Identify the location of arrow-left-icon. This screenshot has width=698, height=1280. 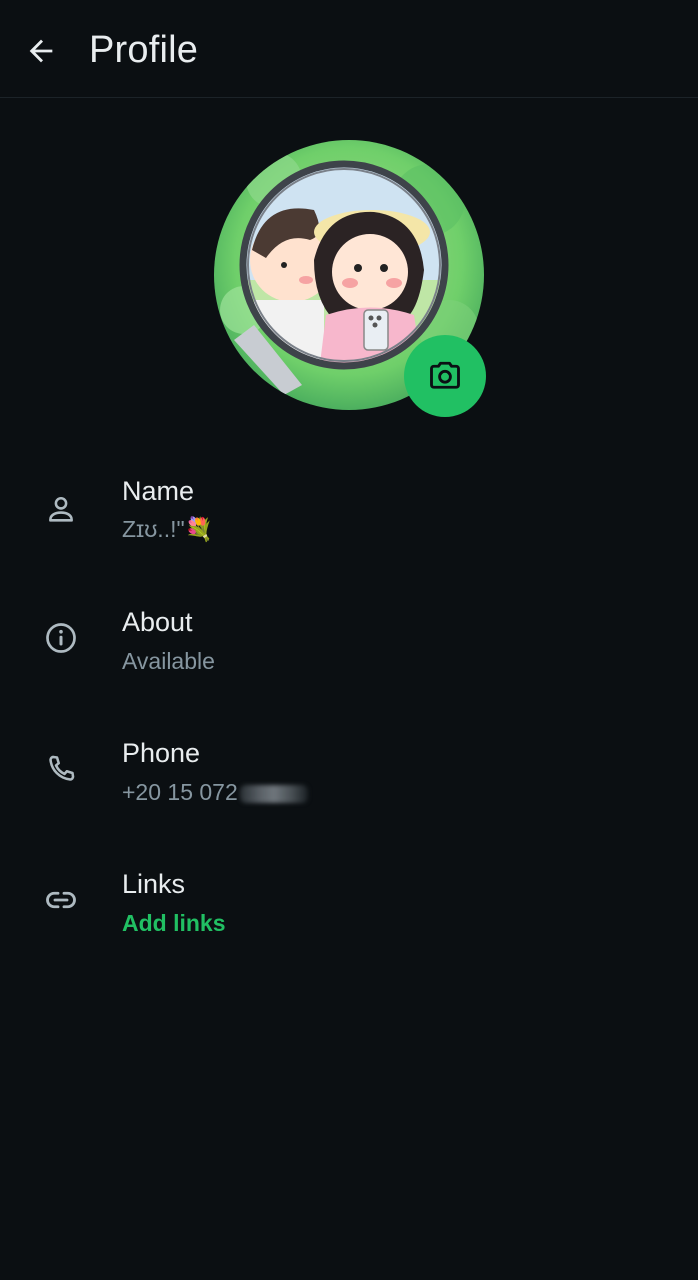
(41, 51).